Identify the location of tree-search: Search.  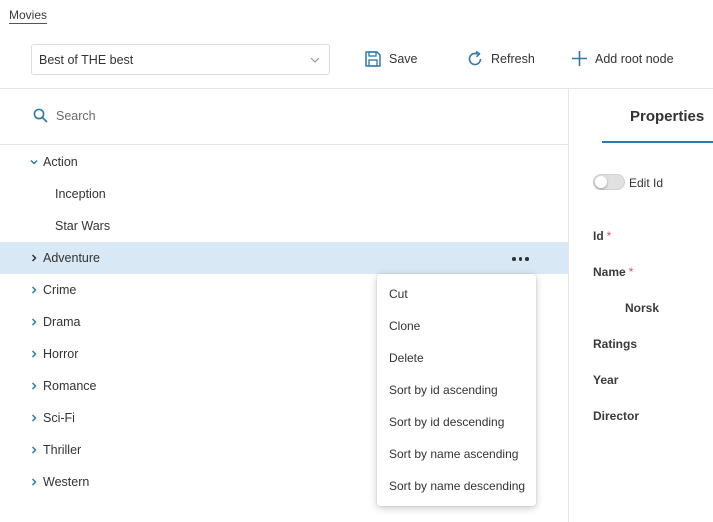
(64, 115).